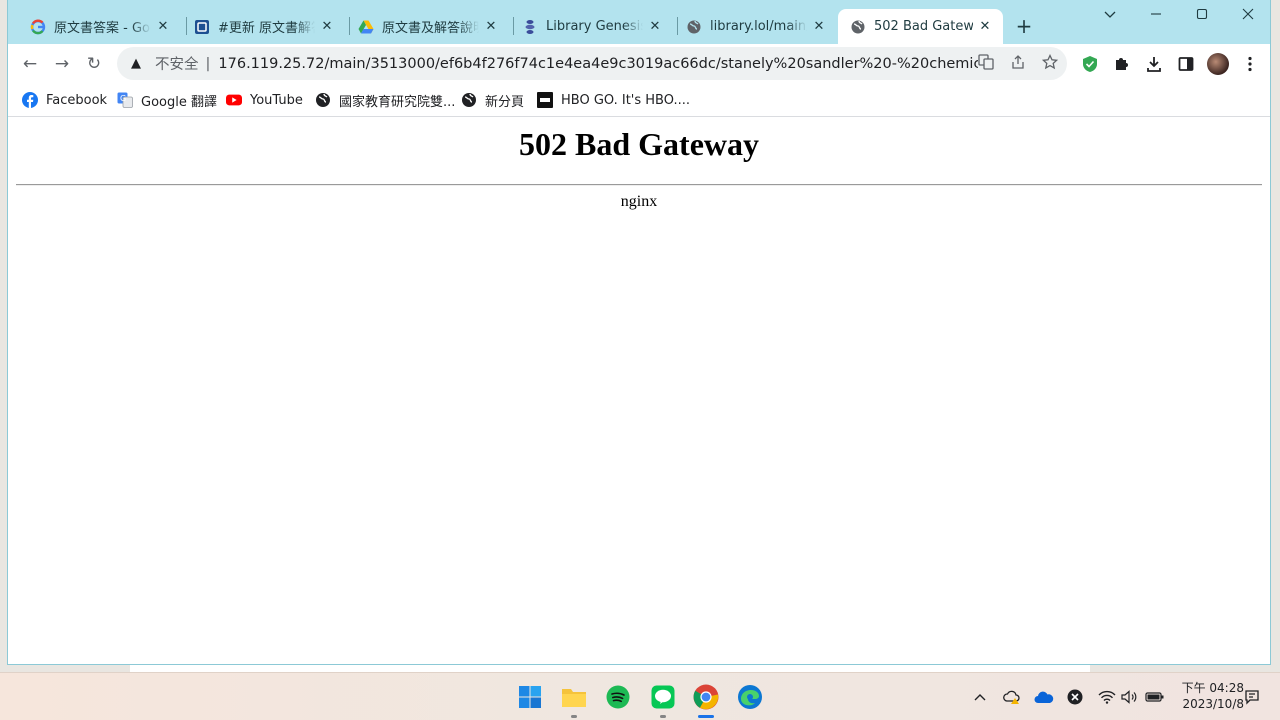  Describe the element at coordinates (94, 64) in the screenshot. I see `reload-button: ↻` at that location.